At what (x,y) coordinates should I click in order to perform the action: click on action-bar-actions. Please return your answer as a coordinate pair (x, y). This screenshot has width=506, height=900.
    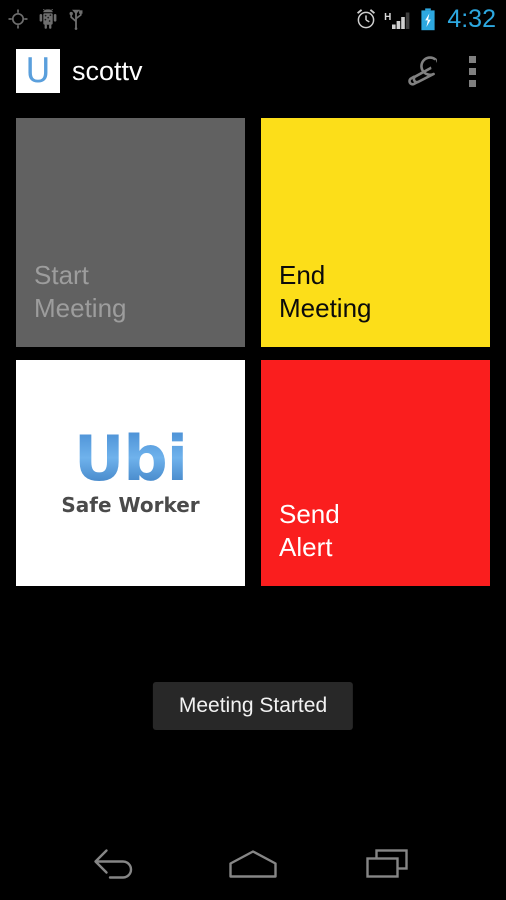
    Looking at the image, I should click on (444, 71).